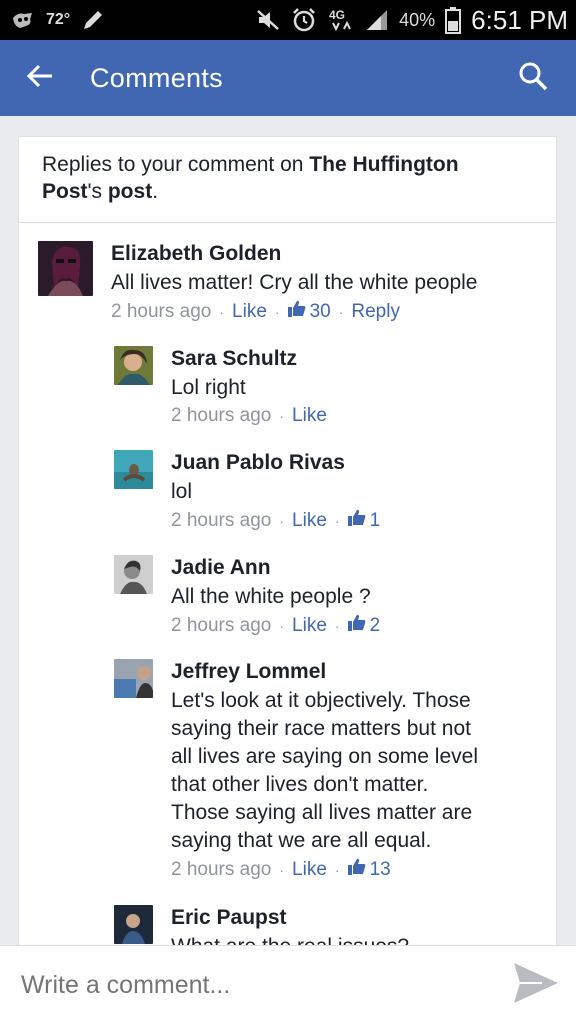 The width and height of the screenshot is (576, 1024). Describe the element at coordinates (380, 869) in the screenshot. I see `like-count-value: 13` at that location.